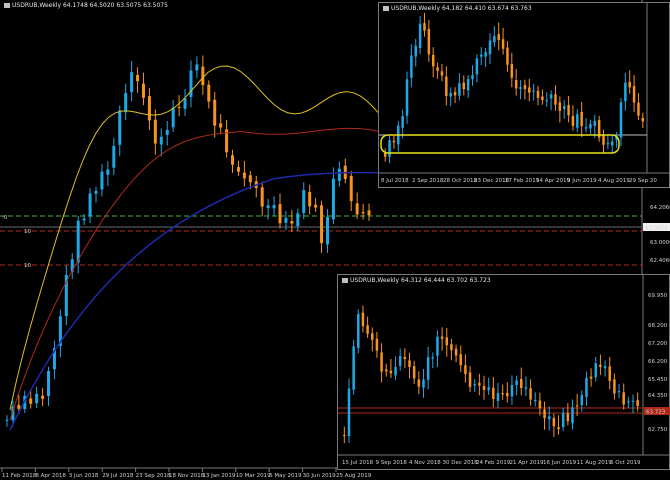  I want to click on inset-bottom-x-label-7: 11 Aug 2019, so click(595, 463).